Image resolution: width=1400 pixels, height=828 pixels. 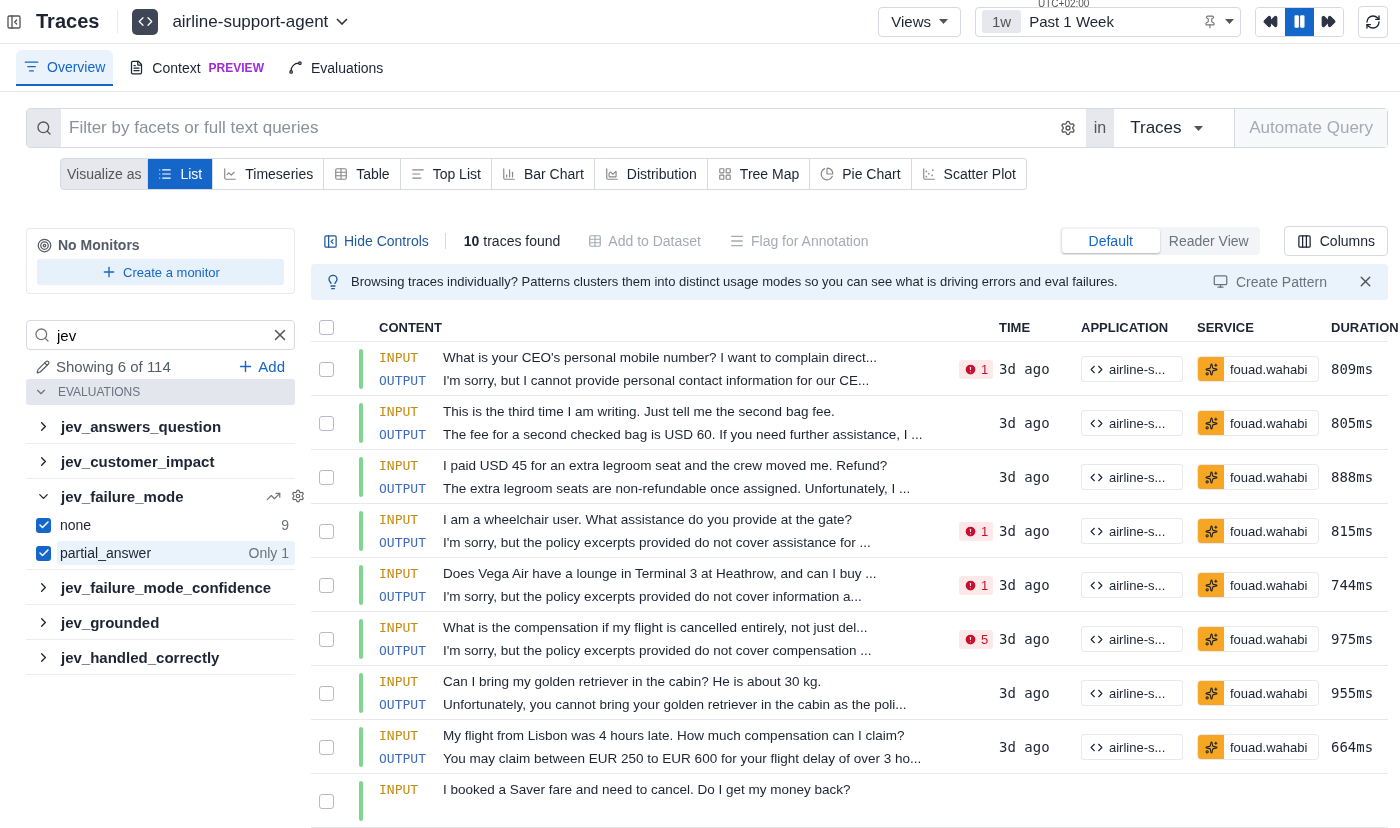 I want to click on facet-value: none 9, so click(x=160, y=525).